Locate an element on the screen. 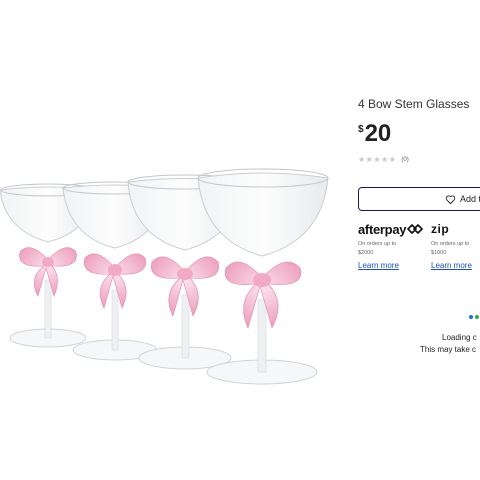  rating-count: (0) is located at coordinates (405, 159).